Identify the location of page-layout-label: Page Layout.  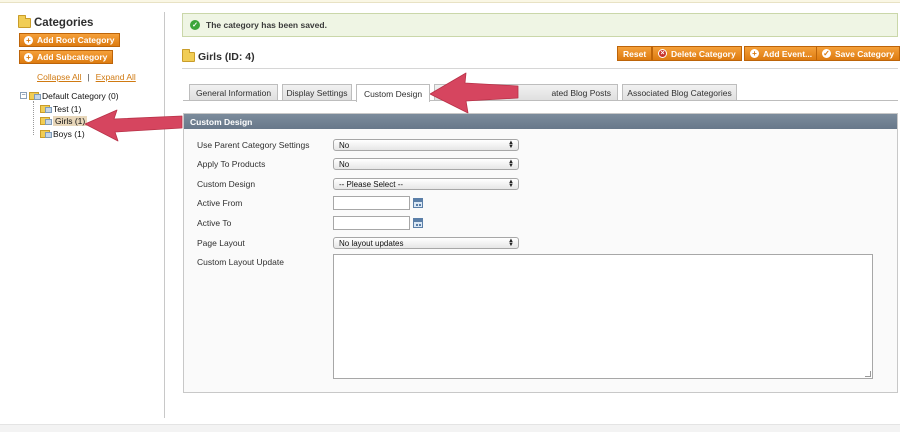
(221, 243).